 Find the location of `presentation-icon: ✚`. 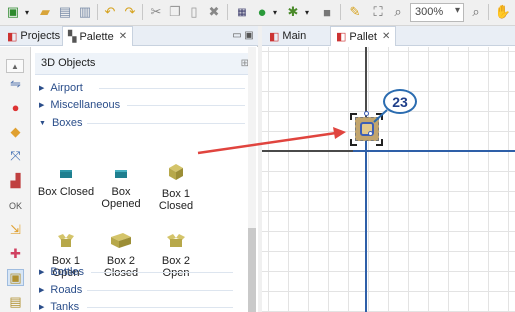

presentation-icon: ✚ is located at coordinates (15, 253).